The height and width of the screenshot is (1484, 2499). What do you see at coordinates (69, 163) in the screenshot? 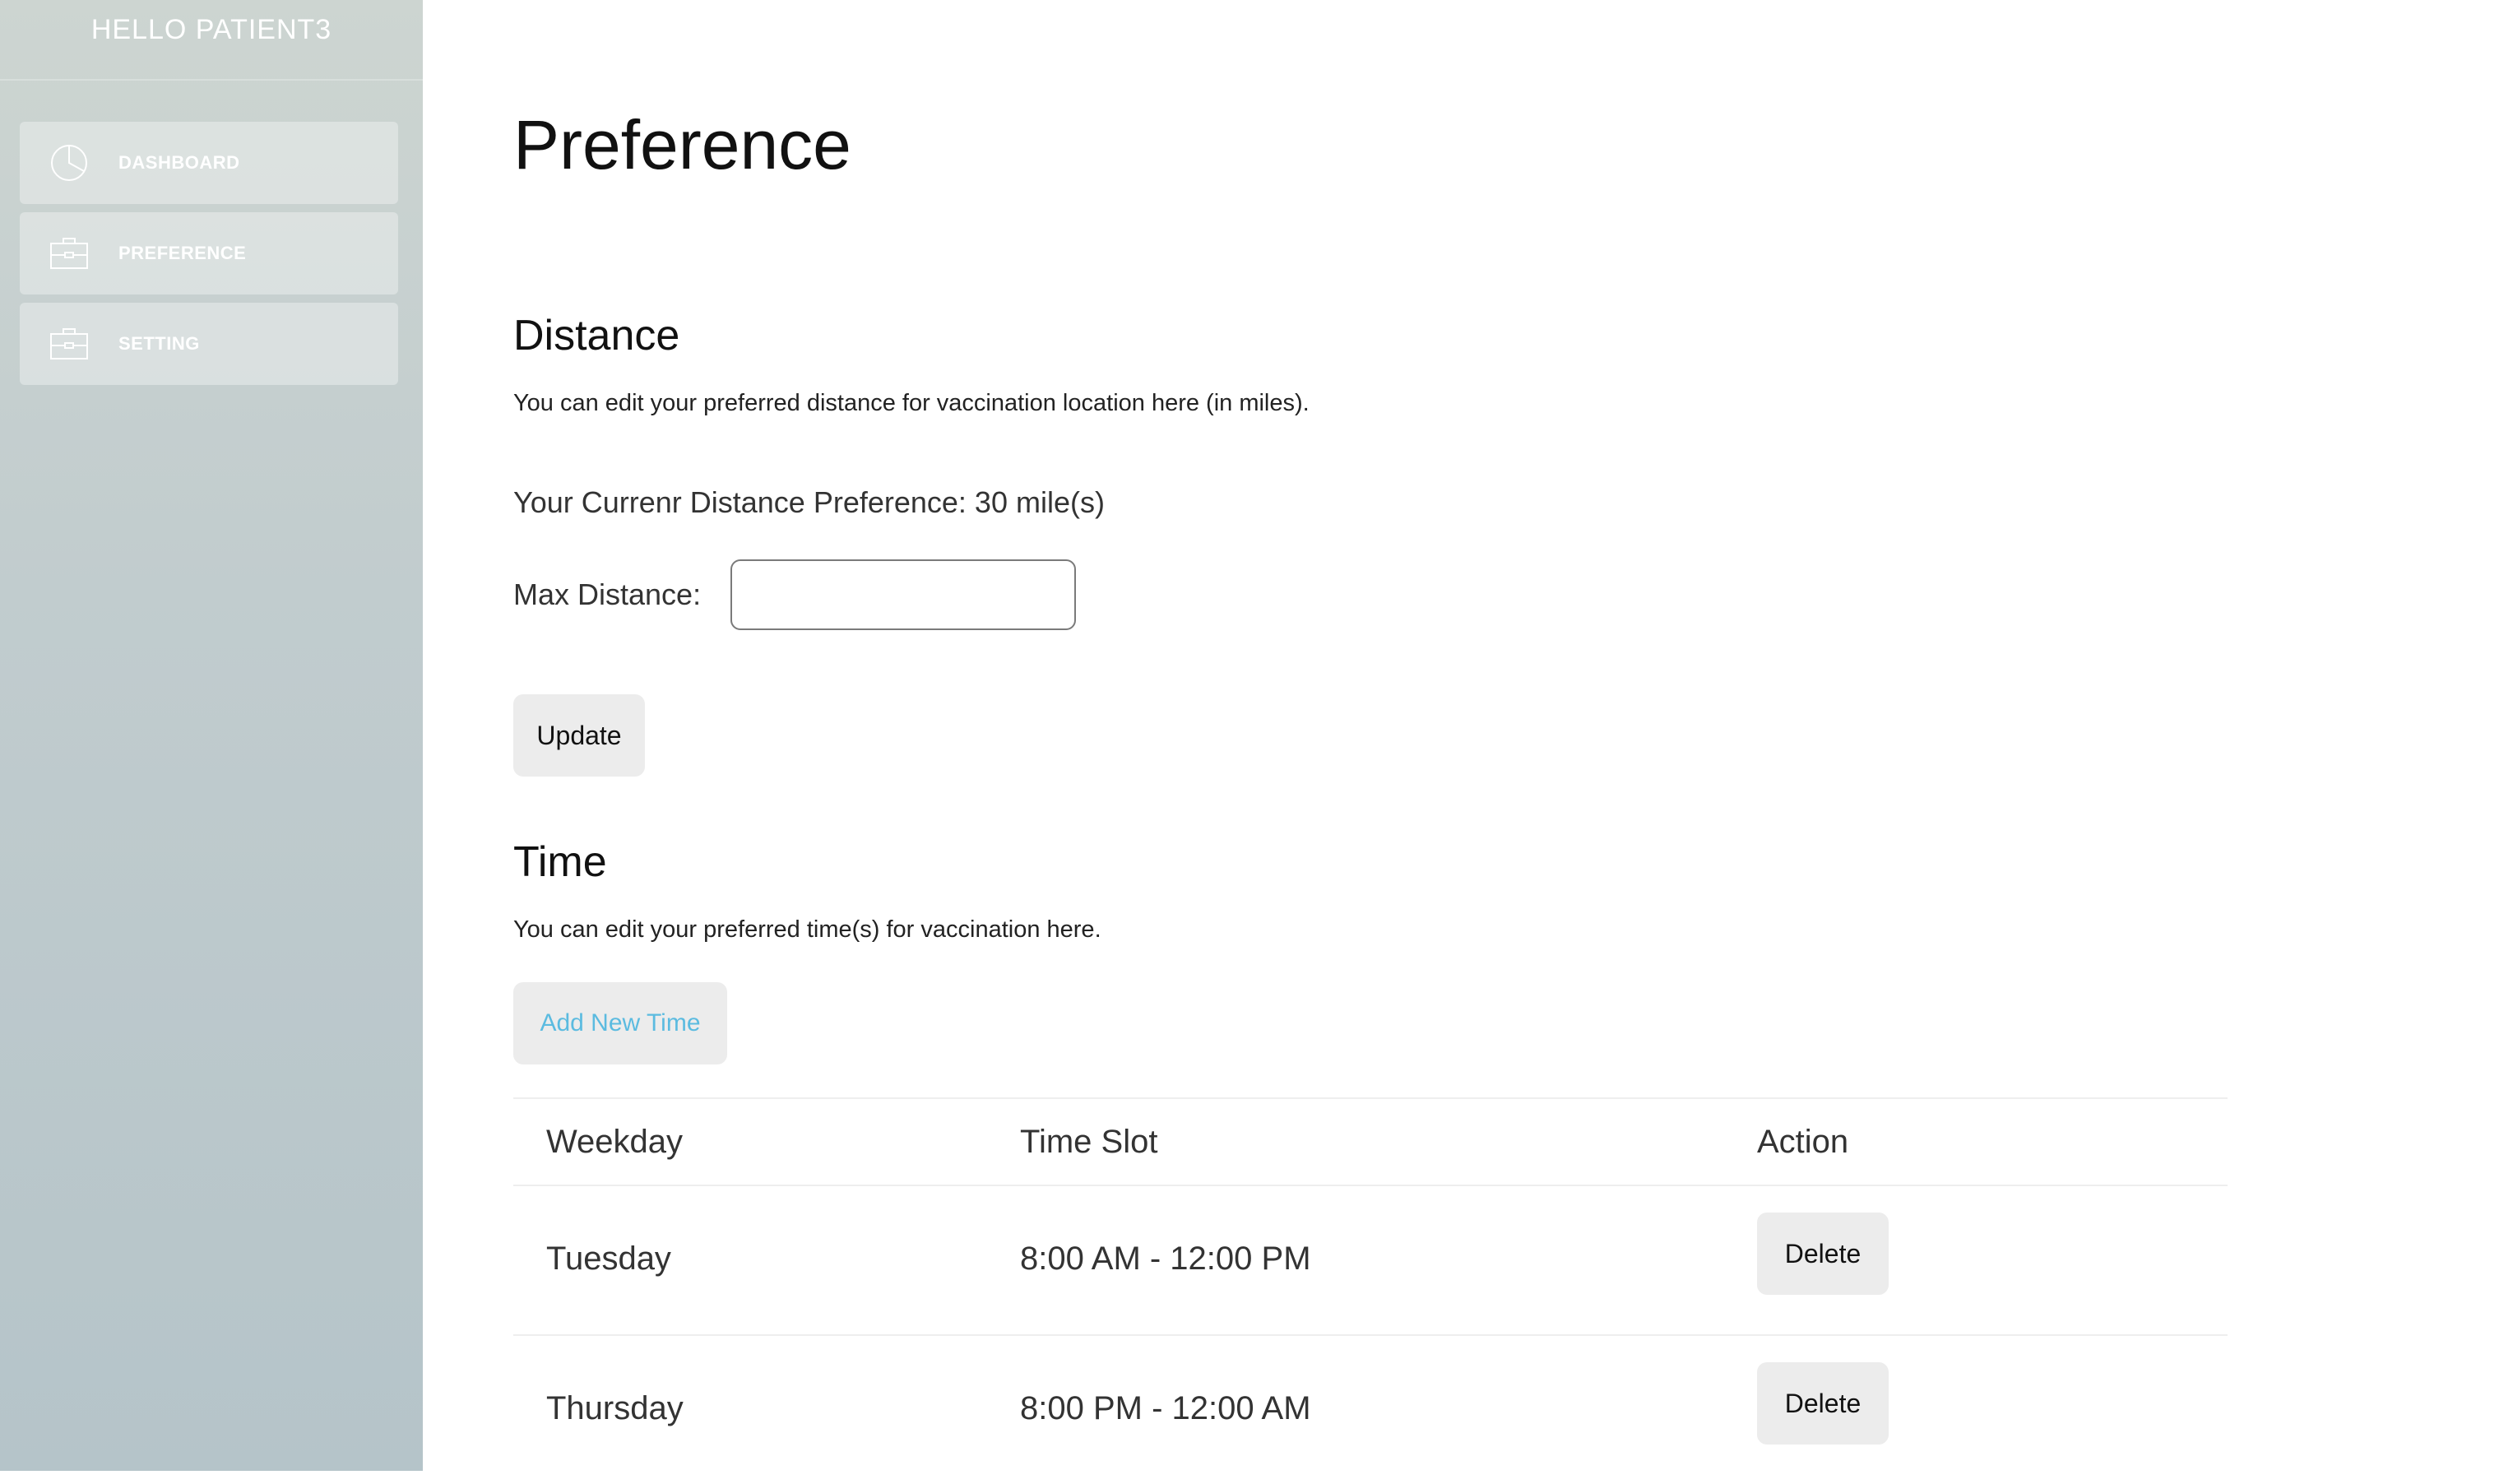
I see `pie-chart-icon` at bounding box center [69, 163].